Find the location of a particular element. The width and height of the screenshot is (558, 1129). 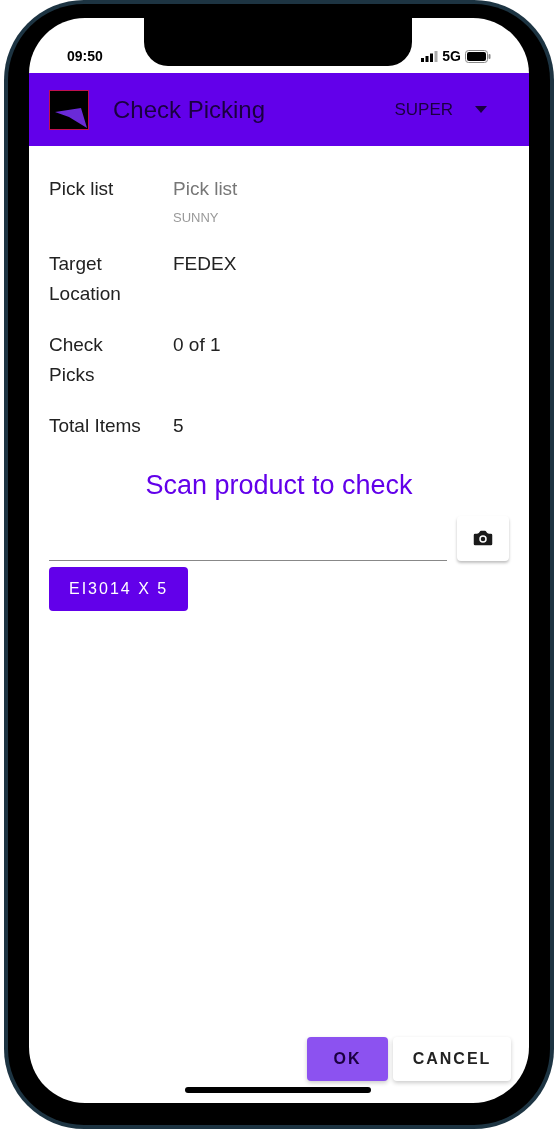

battery-icon is located at coordinates (478, 56).